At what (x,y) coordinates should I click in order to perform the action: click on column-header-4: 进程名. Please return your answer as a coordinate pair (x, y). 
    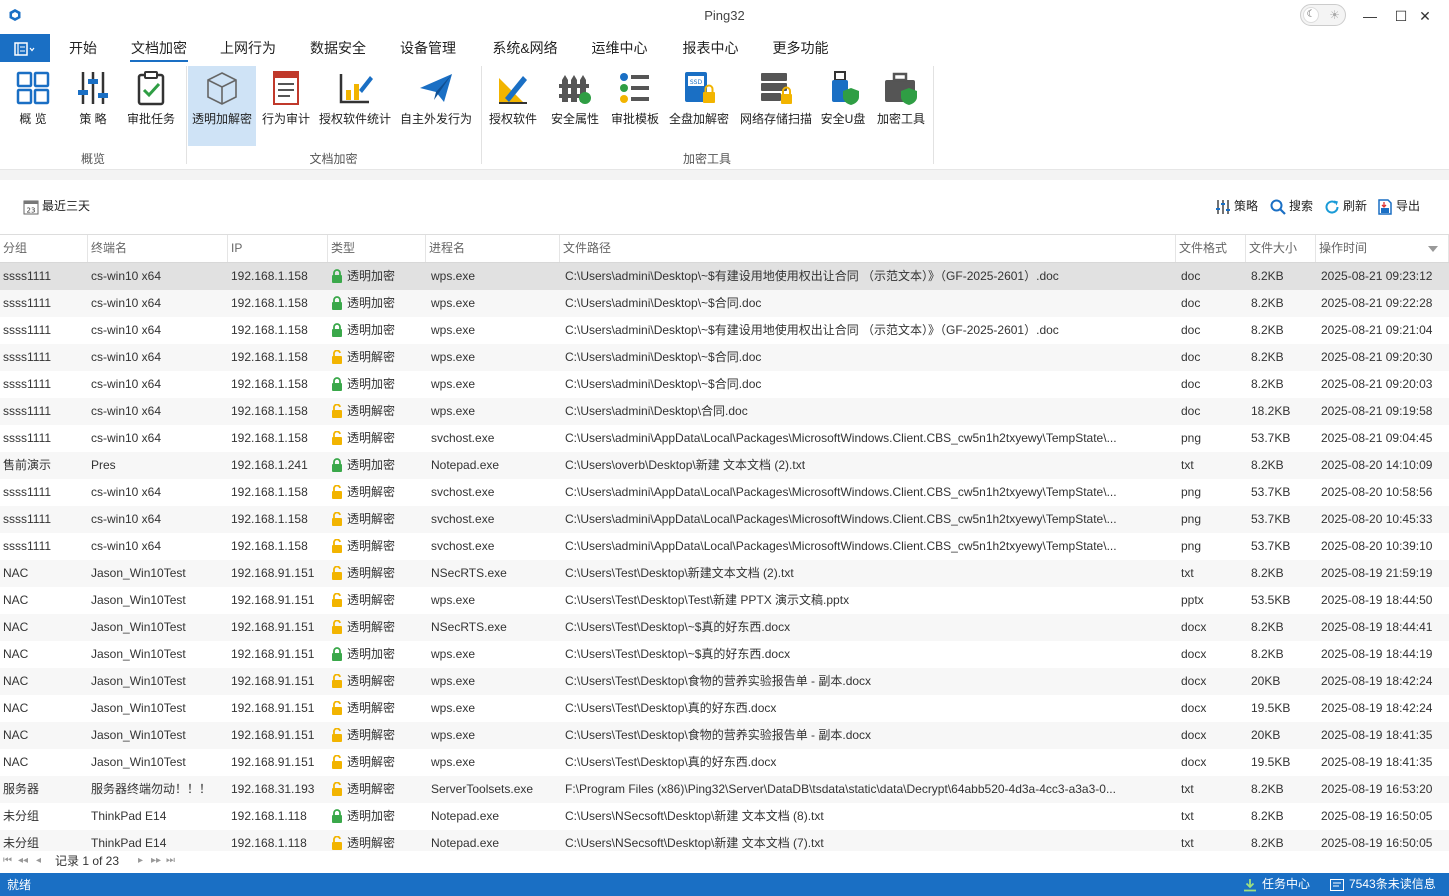
    Looking at the image, I should click on (493, 248).